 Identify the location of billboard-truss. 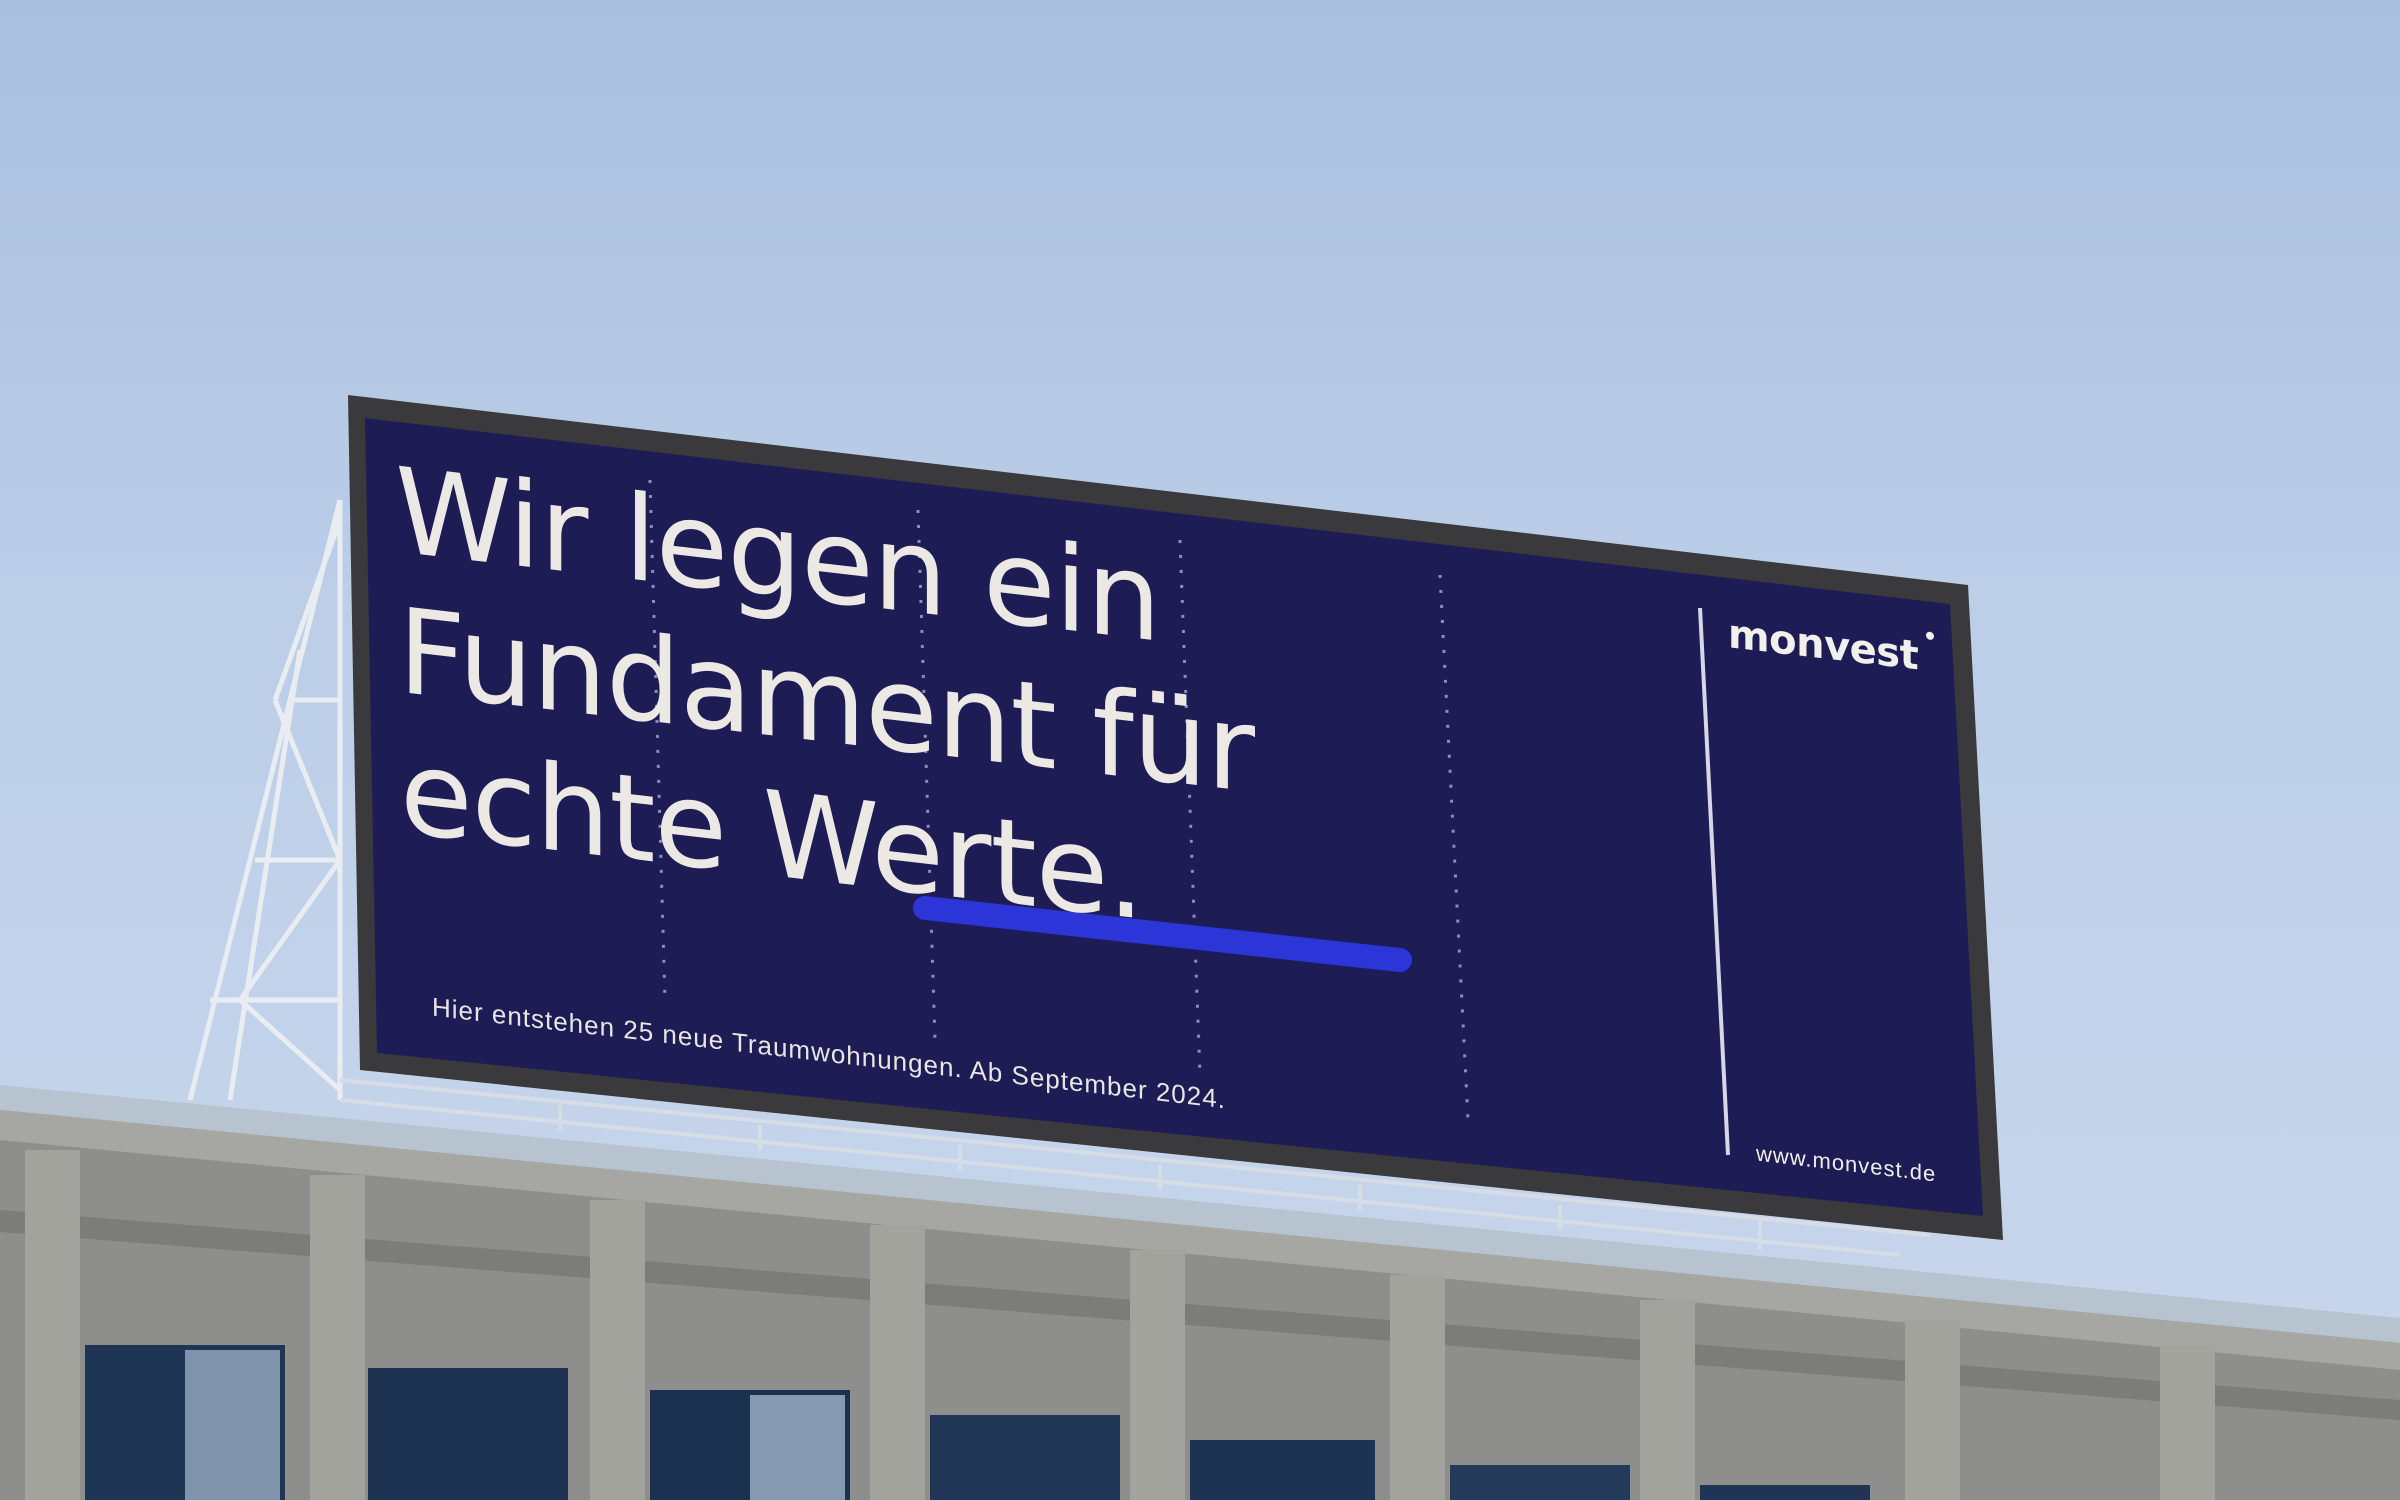
(265, 800).